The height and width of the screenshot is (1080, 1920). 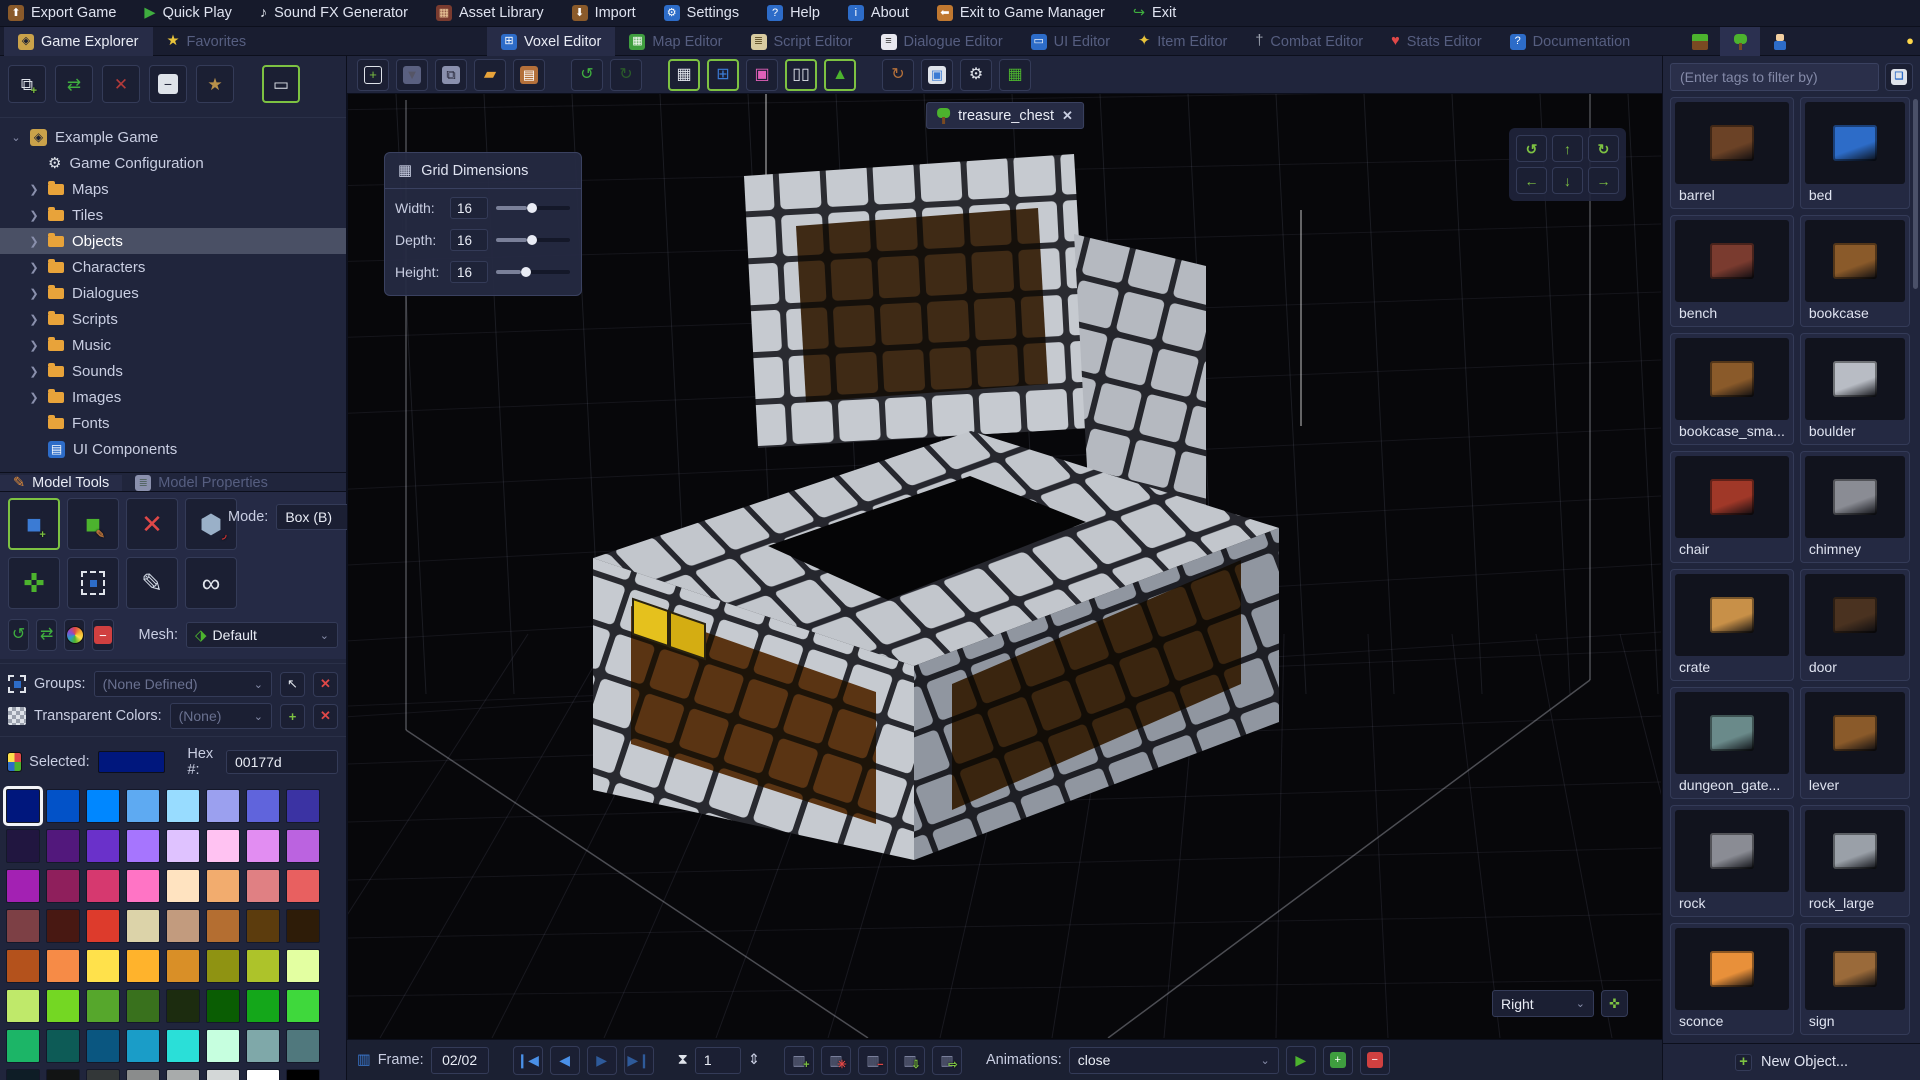 What do you see at coordinates (173, 371) in the screenshot?
I see `tree-item-sounds: ❯ Sounds` at bounding box center [173, 371].